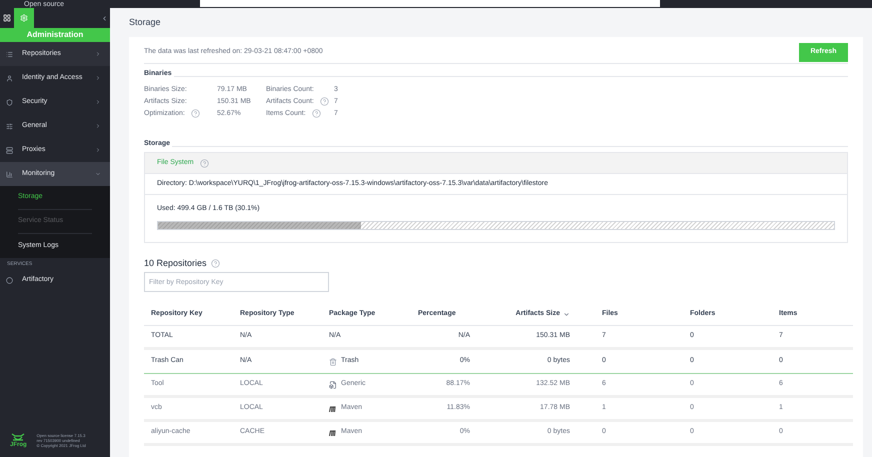  I want to click on grid-icon, so click(7, 18).